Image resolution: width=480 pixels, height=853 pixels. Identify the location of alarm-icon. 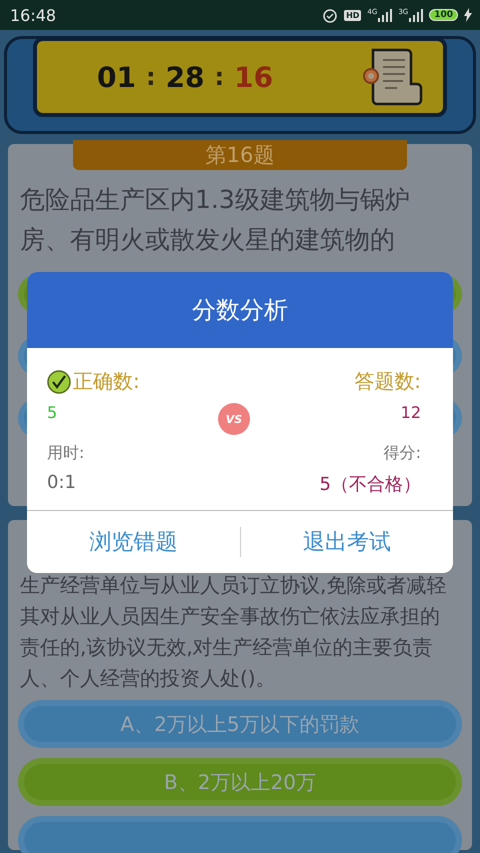
(330, 15).